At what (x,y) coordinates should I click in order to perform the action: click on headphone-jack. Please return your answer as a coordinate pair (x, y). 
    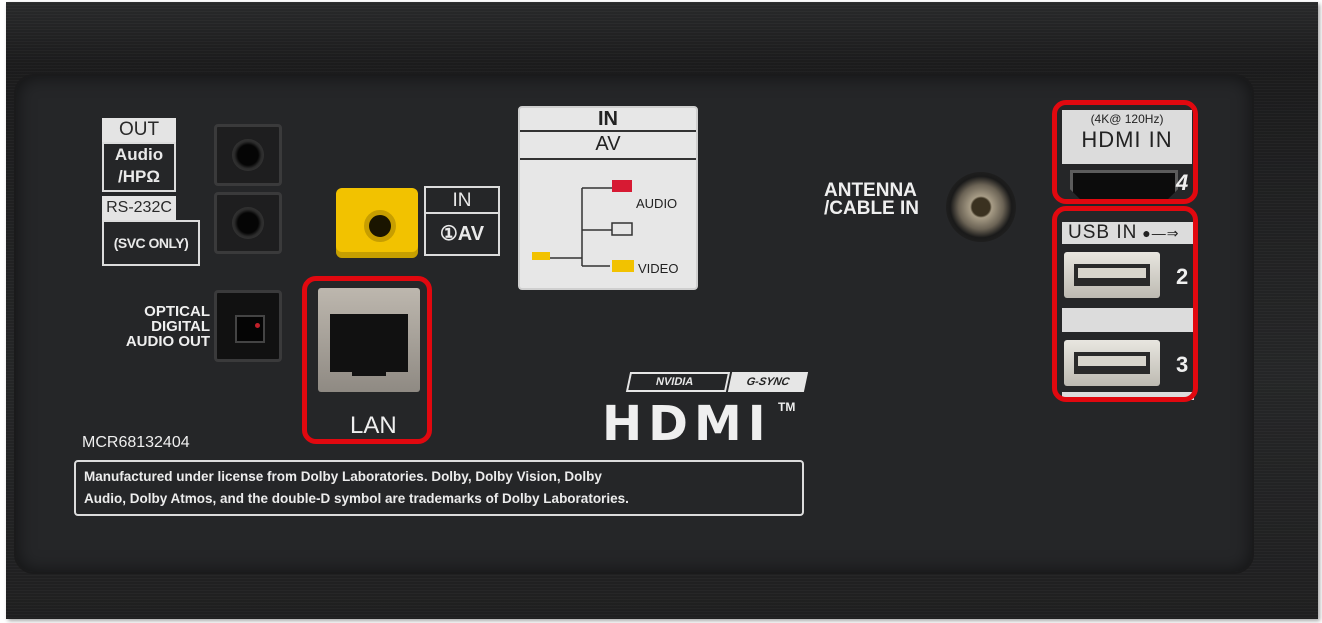
    Looking at the image, I should click on (248, 155).